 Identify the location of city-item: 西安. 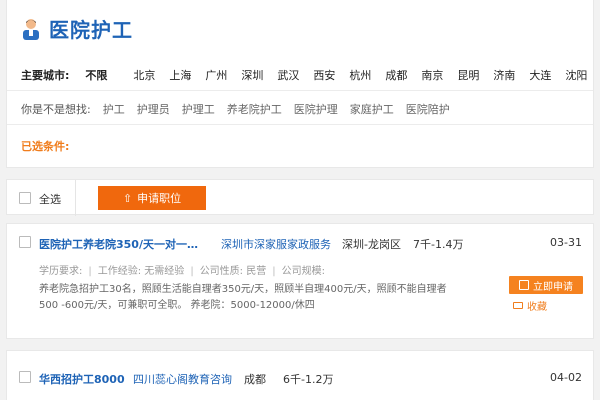
(324, 75).